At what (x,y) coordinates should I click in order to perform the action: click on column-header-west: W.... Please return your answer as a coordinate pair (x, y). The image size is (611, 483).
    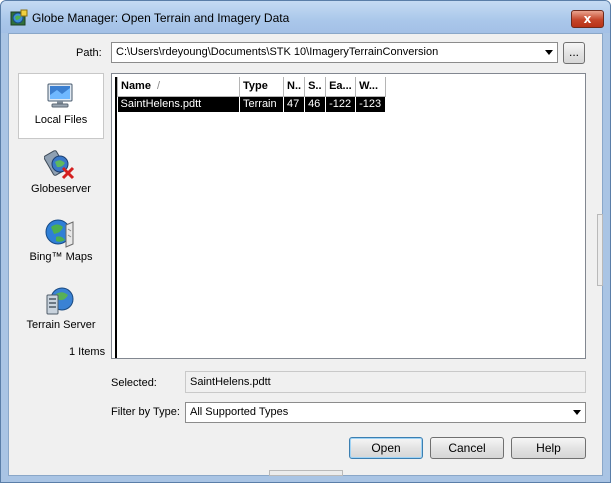
    Looking at the image, I should click on (371, 87).